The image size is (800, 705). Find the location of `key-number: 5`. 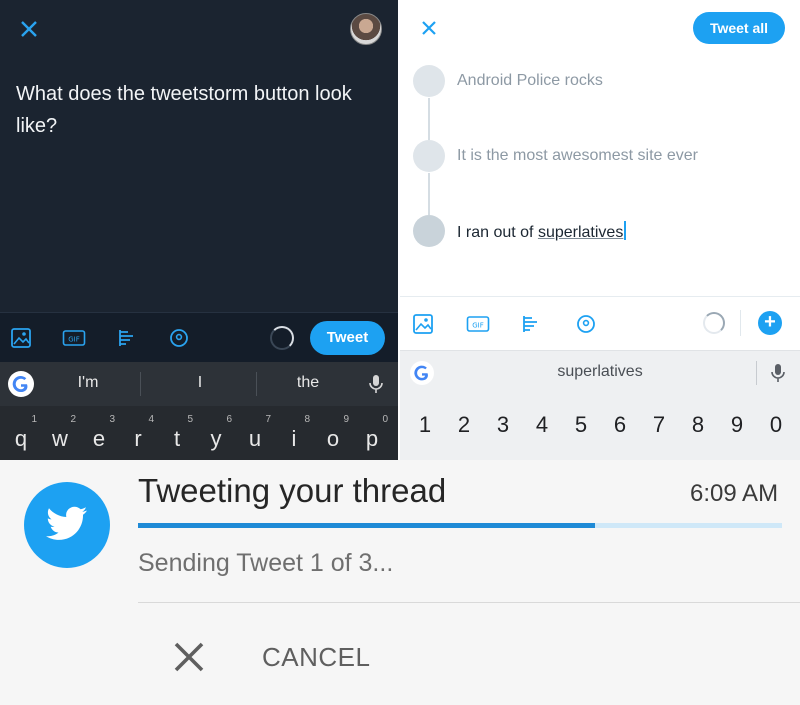

key-number: 5 is located at coordinates (190, 419).